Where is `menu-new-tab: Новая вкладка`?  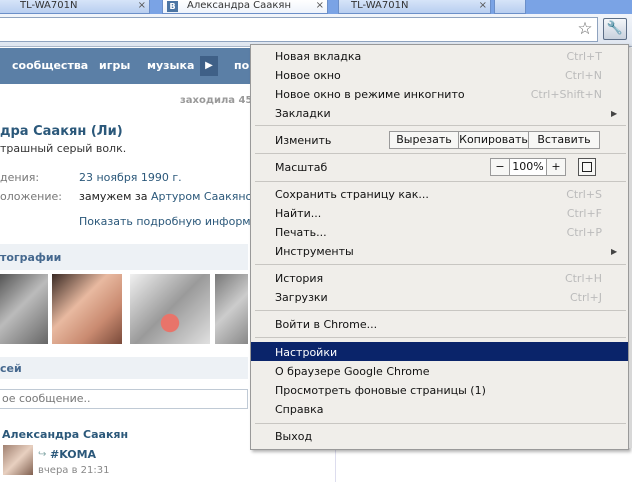
menu-new-tab: Новая вкладка is located at coordinates (318, 56).